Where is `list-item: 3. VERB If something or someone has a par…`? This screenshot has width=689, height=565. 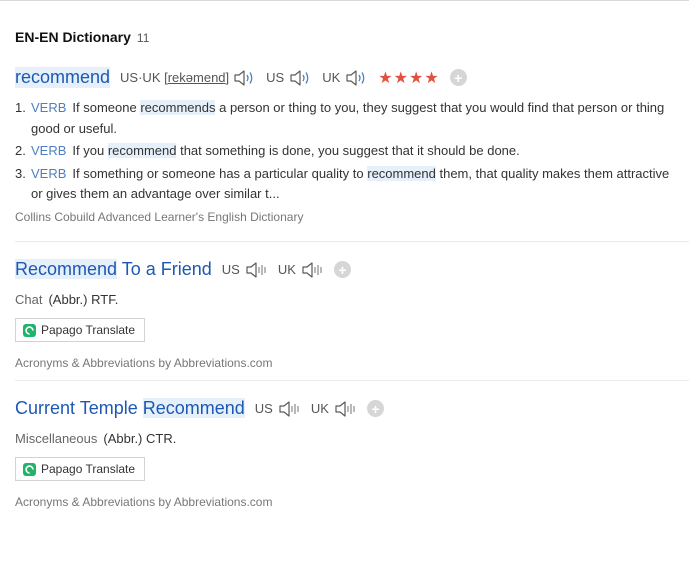 list-item: 3. VERB If something or someone has a par… is located at coordinates (347, 184).